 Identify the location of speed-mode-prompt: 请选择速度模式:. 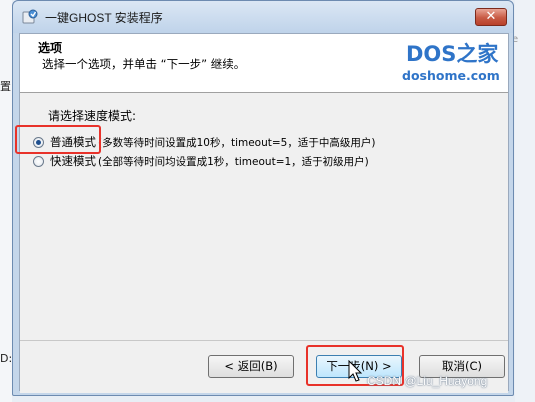
(92, 116).